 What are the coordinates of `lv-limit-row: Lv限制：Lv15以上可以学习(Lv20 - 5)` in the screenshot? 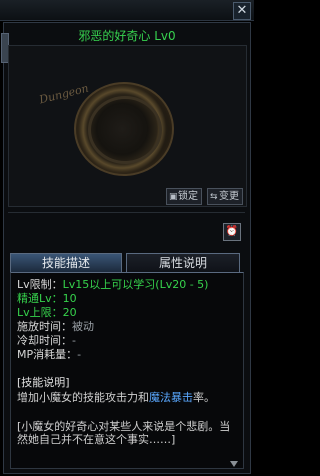 It's located at (112, 285).